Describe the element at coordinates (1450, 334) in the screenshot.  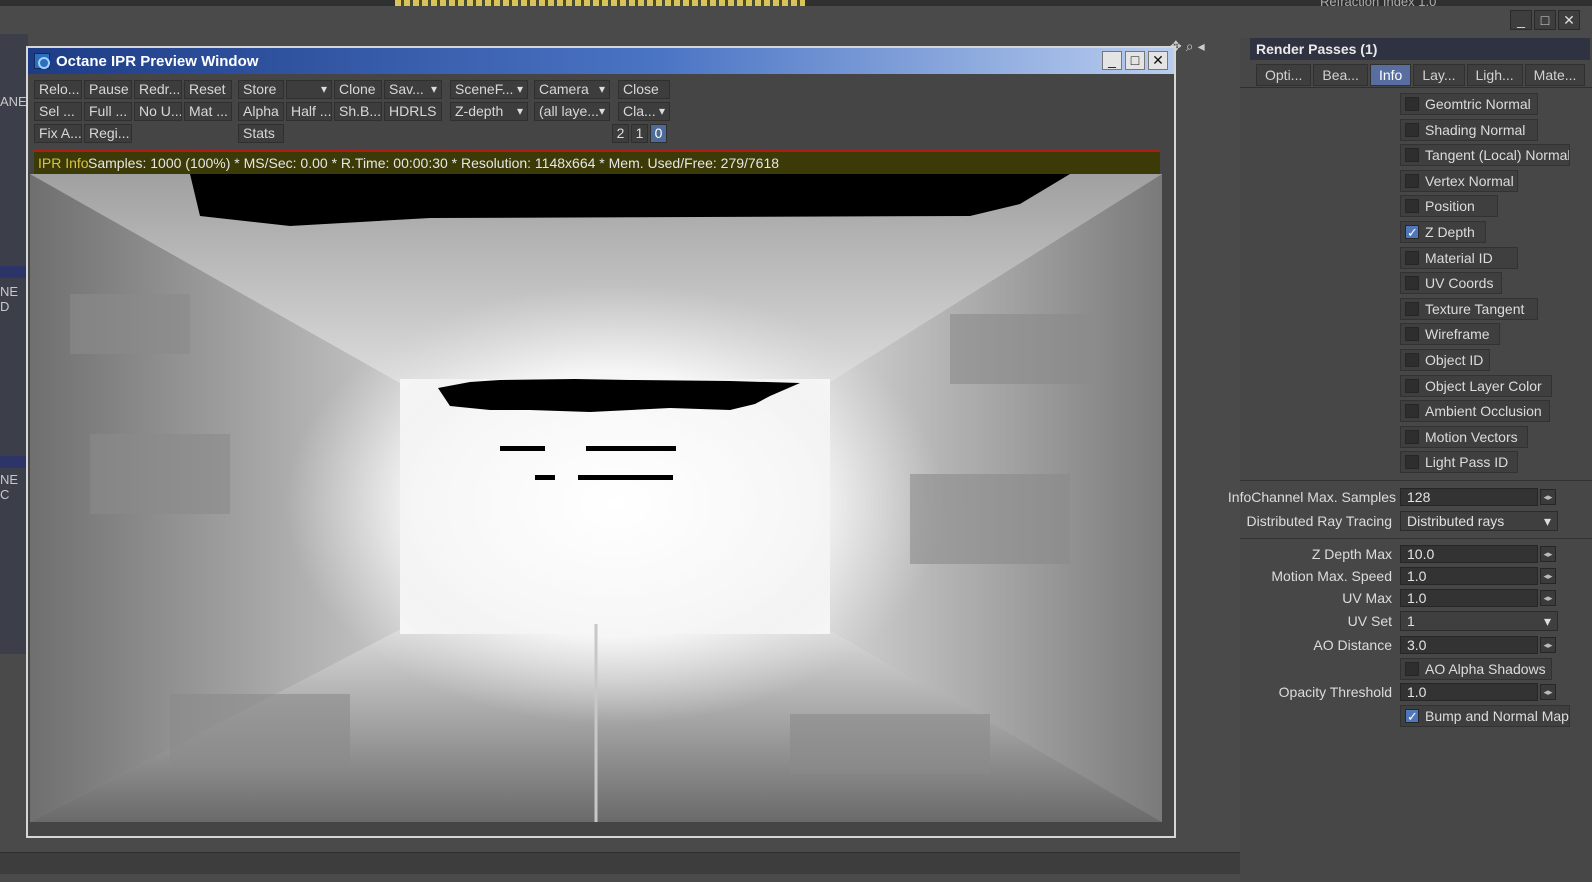
I see `pass-checkbox: Wireframe` at that location.